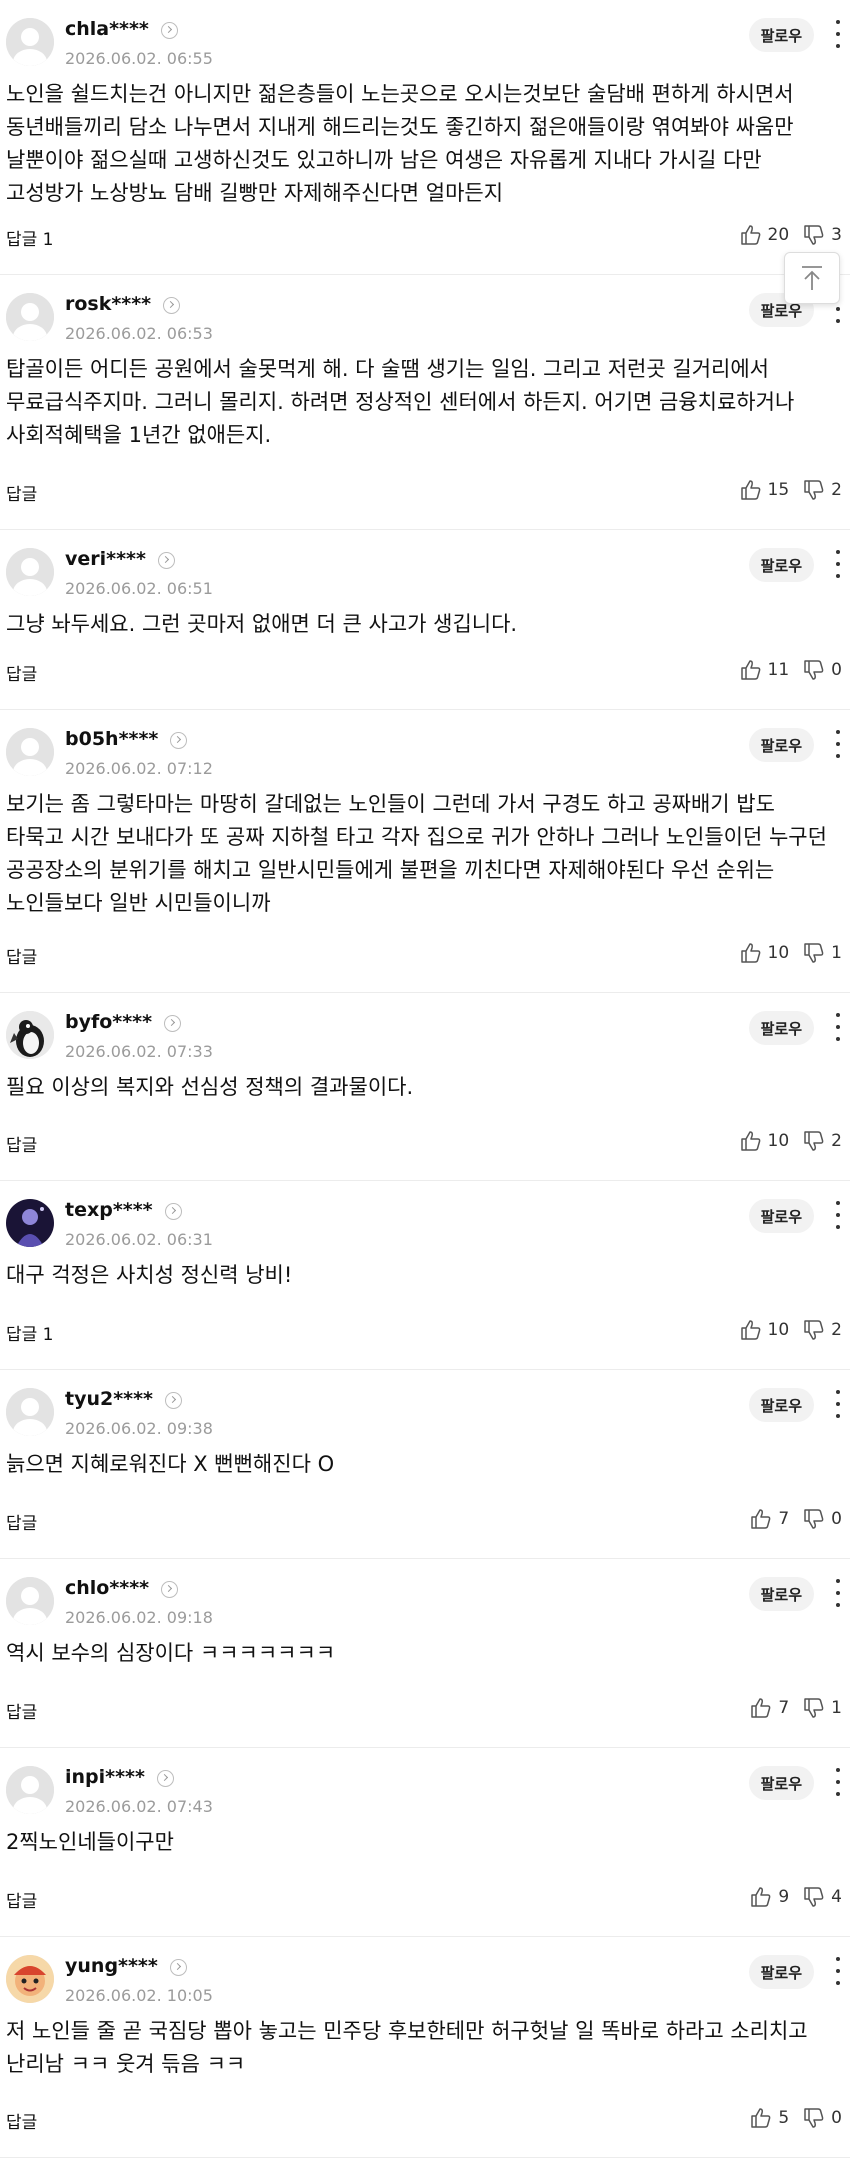 Image resolution: width=850 pixels, height=2158 pixels. I want to click on thumbs-down-icon, so click(814, 1897).